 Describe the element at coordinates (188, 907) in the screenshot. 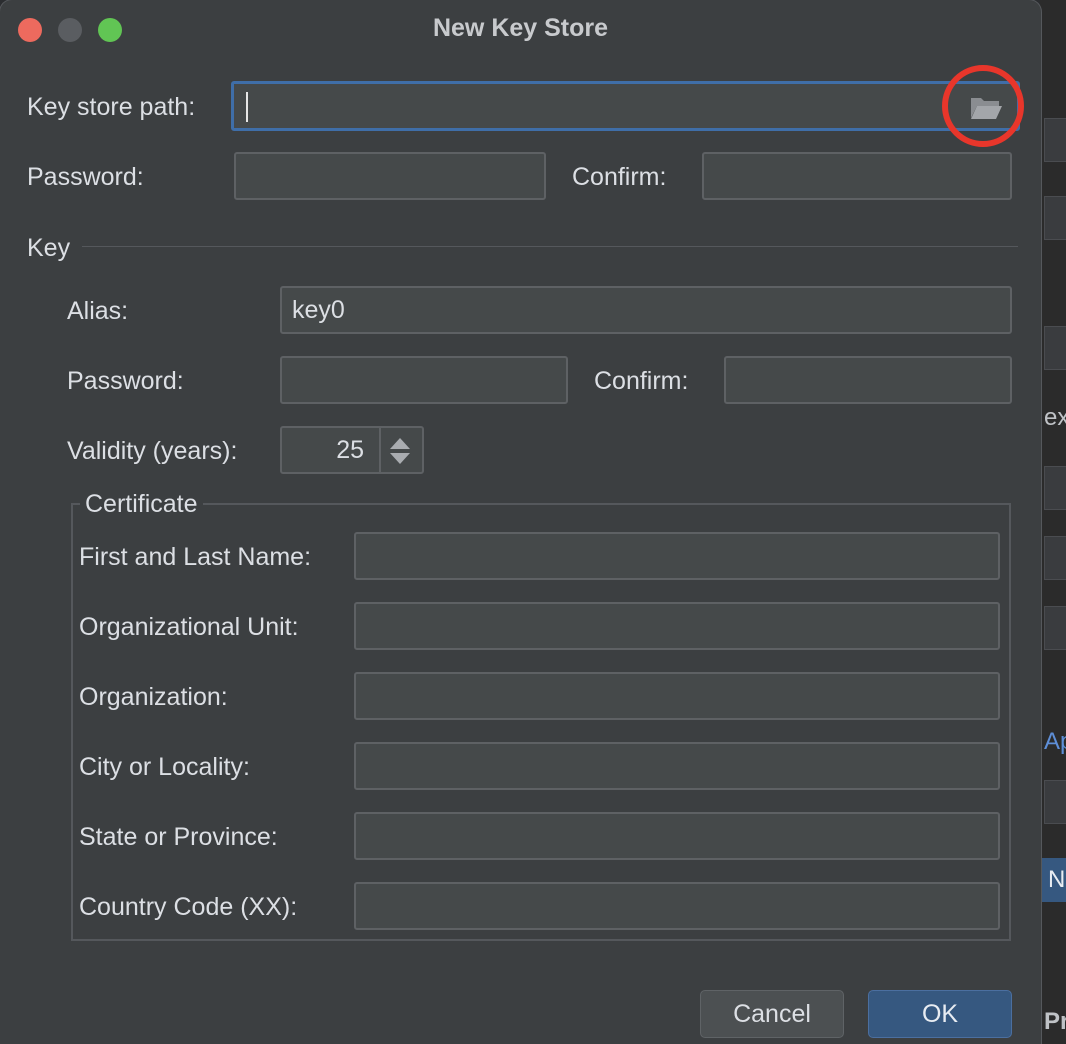

I see `country-code-label: Country Code (XX):` at that location.